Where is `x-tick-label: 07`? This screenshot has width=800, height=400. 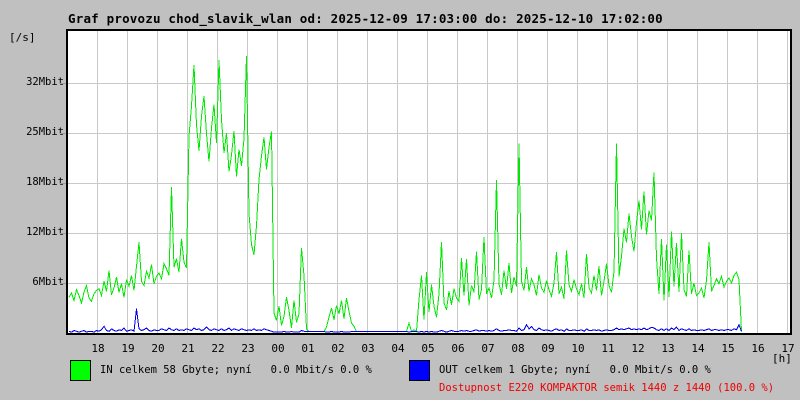 x-tick-label: 07 is located at coordinates (488, 348).